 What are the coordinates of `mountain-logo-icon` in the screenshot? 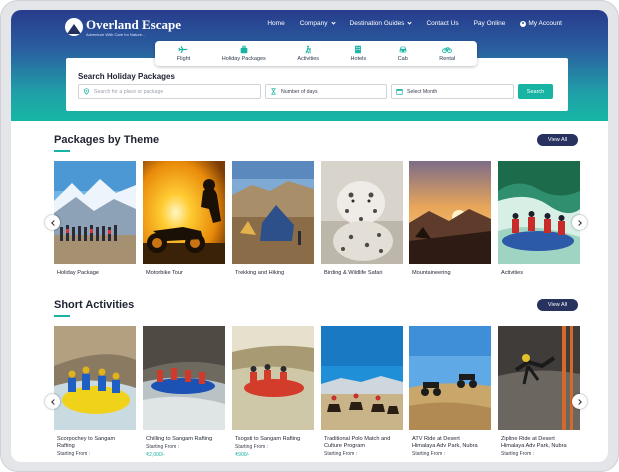 It's located at (74, 27).